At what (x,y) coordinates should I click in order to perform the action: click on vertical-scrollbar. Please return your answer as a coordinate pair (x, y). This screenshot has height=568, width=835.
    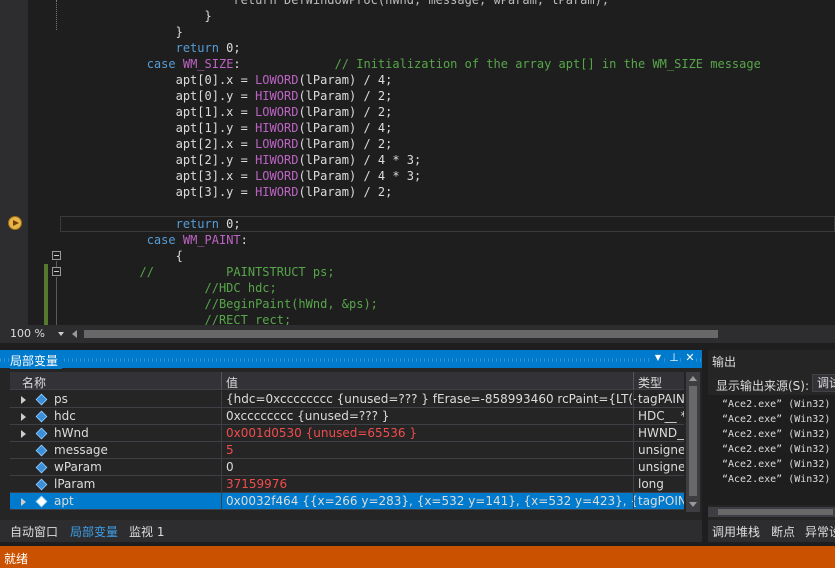
    Looking at the image, I should click on (693, 442).